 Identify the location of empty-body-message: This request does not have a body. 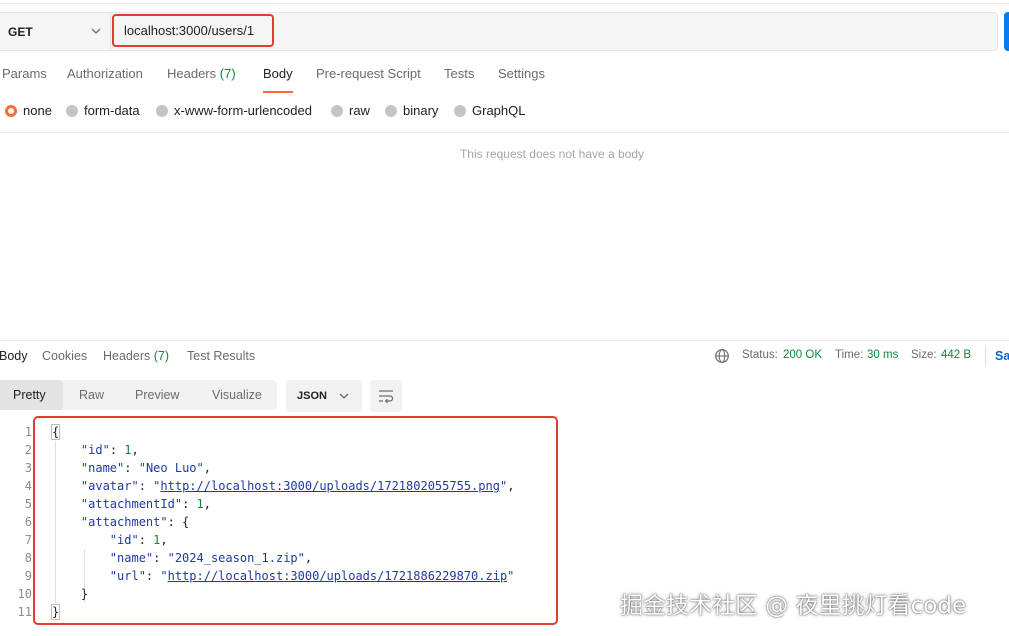
(552, 154).